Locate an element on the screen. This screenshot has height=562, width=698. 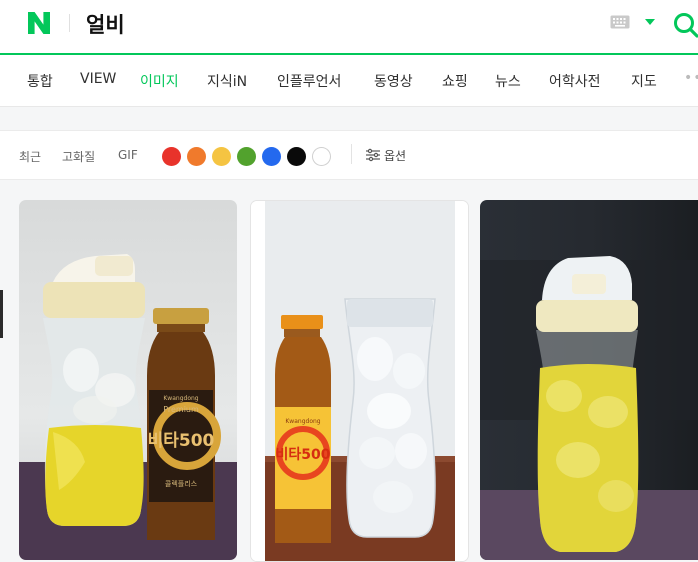
bottle-label-premium: Premium is located at coordinates (181, 409).